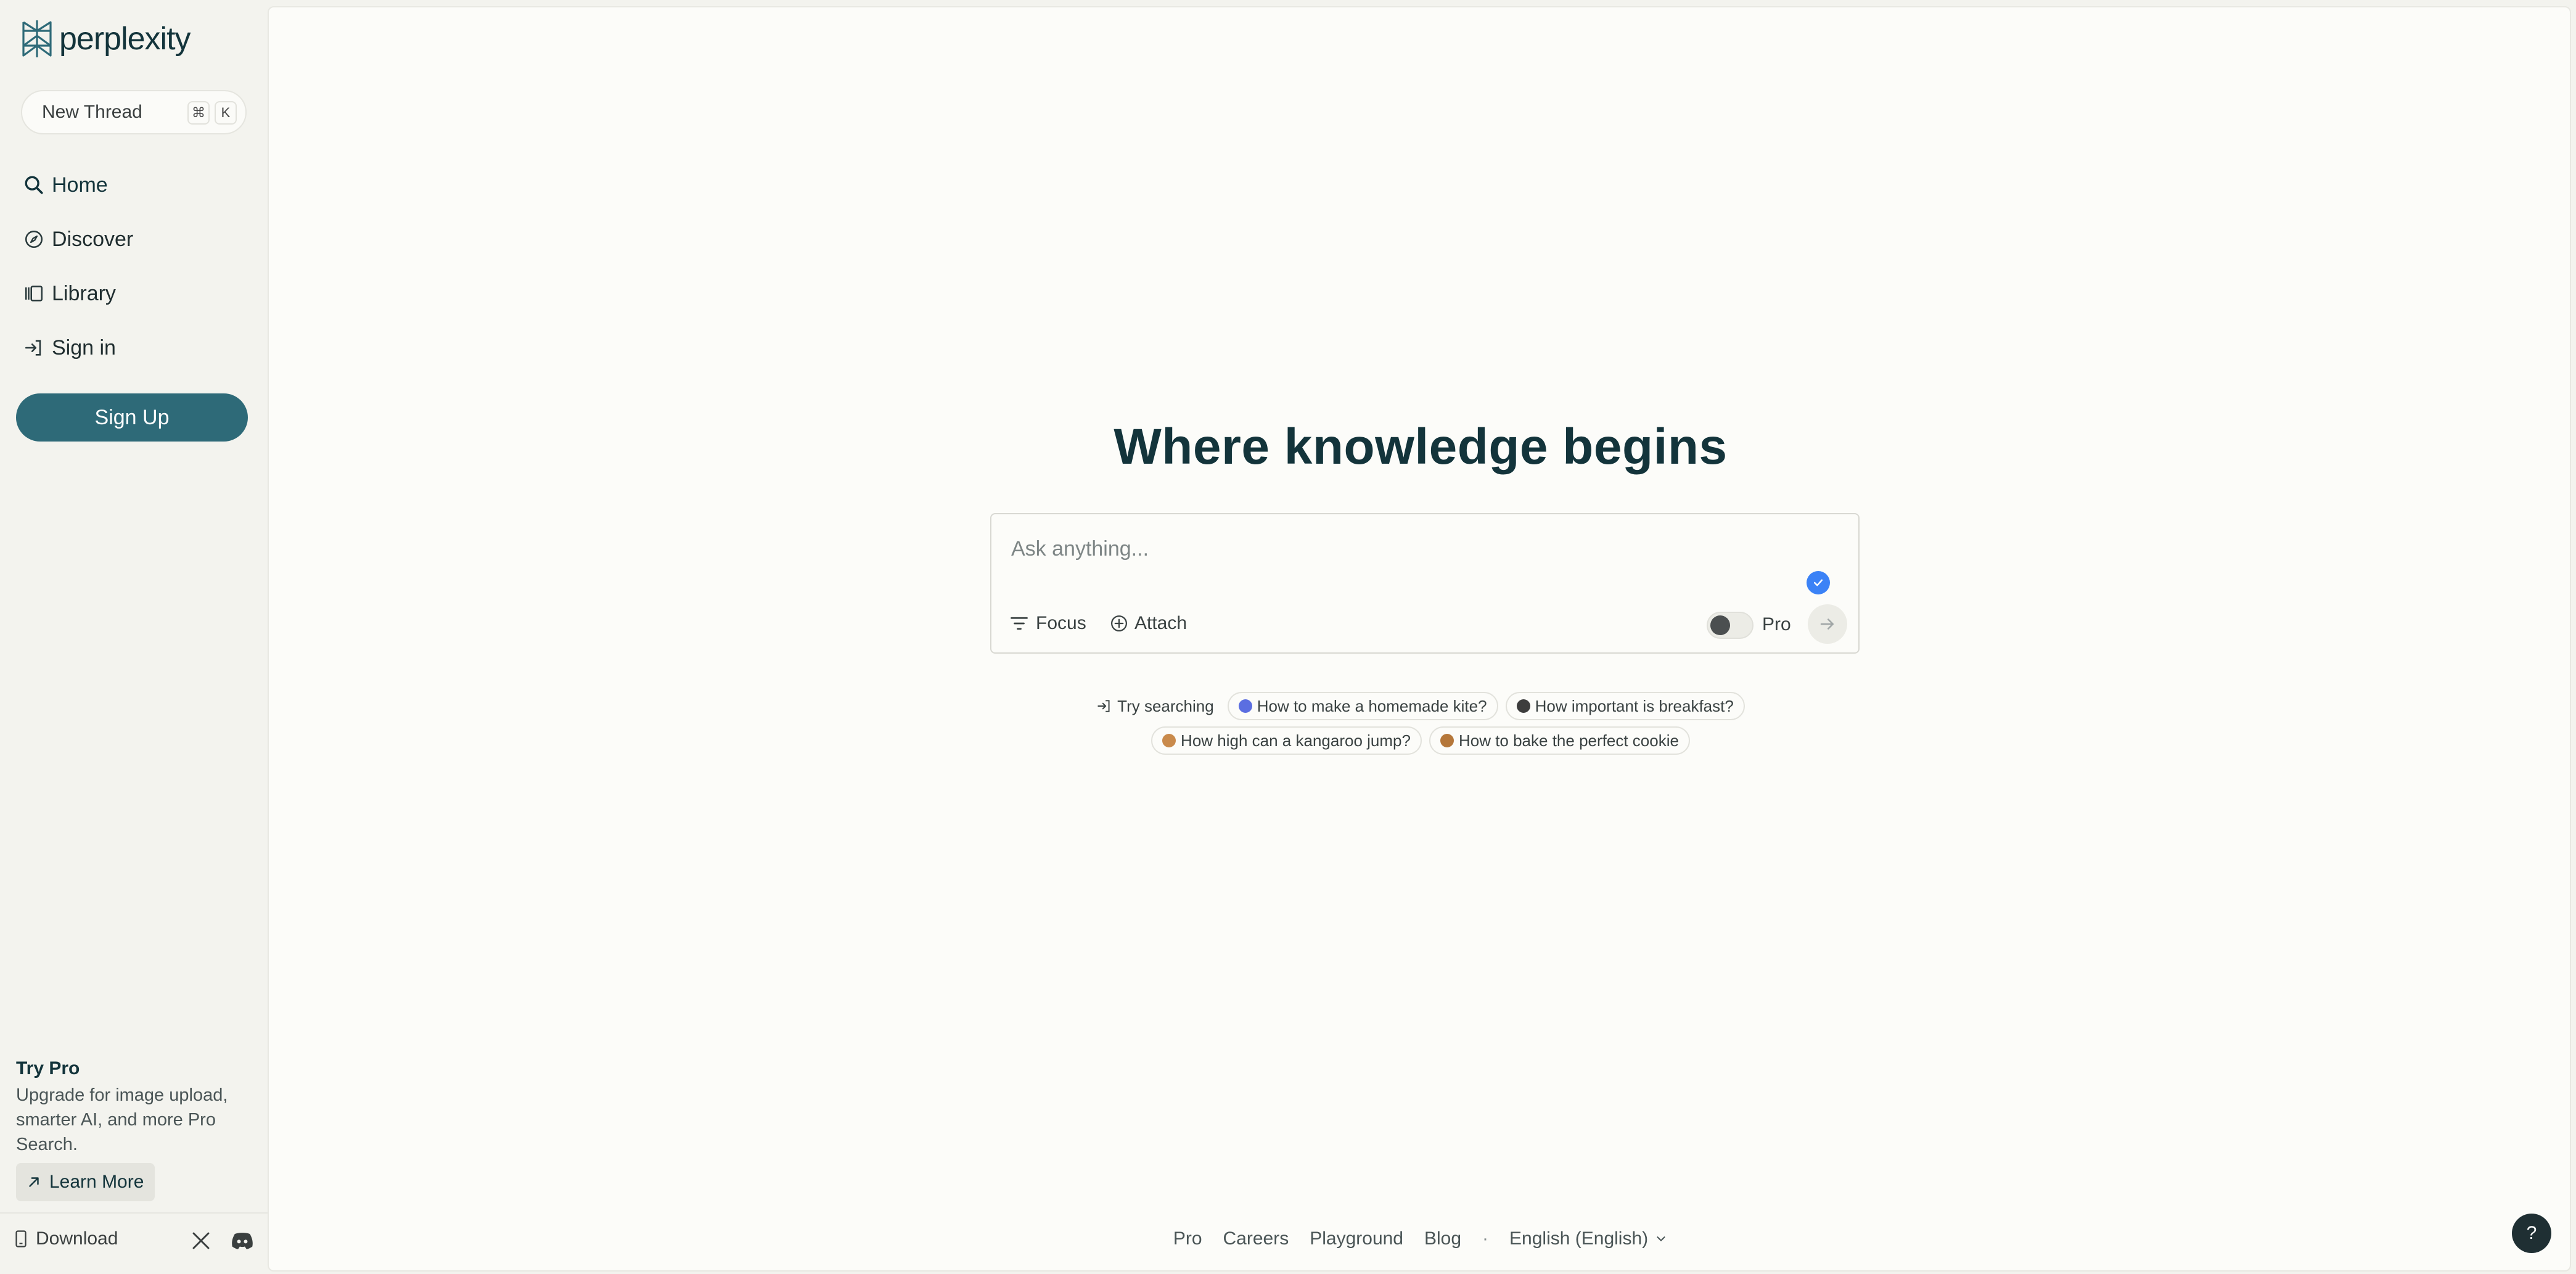  What do you see at coordinates (48, 1068) in the screenshot?
I see `try-pro-title: Try Pro` at bounding box center [48, 1068].